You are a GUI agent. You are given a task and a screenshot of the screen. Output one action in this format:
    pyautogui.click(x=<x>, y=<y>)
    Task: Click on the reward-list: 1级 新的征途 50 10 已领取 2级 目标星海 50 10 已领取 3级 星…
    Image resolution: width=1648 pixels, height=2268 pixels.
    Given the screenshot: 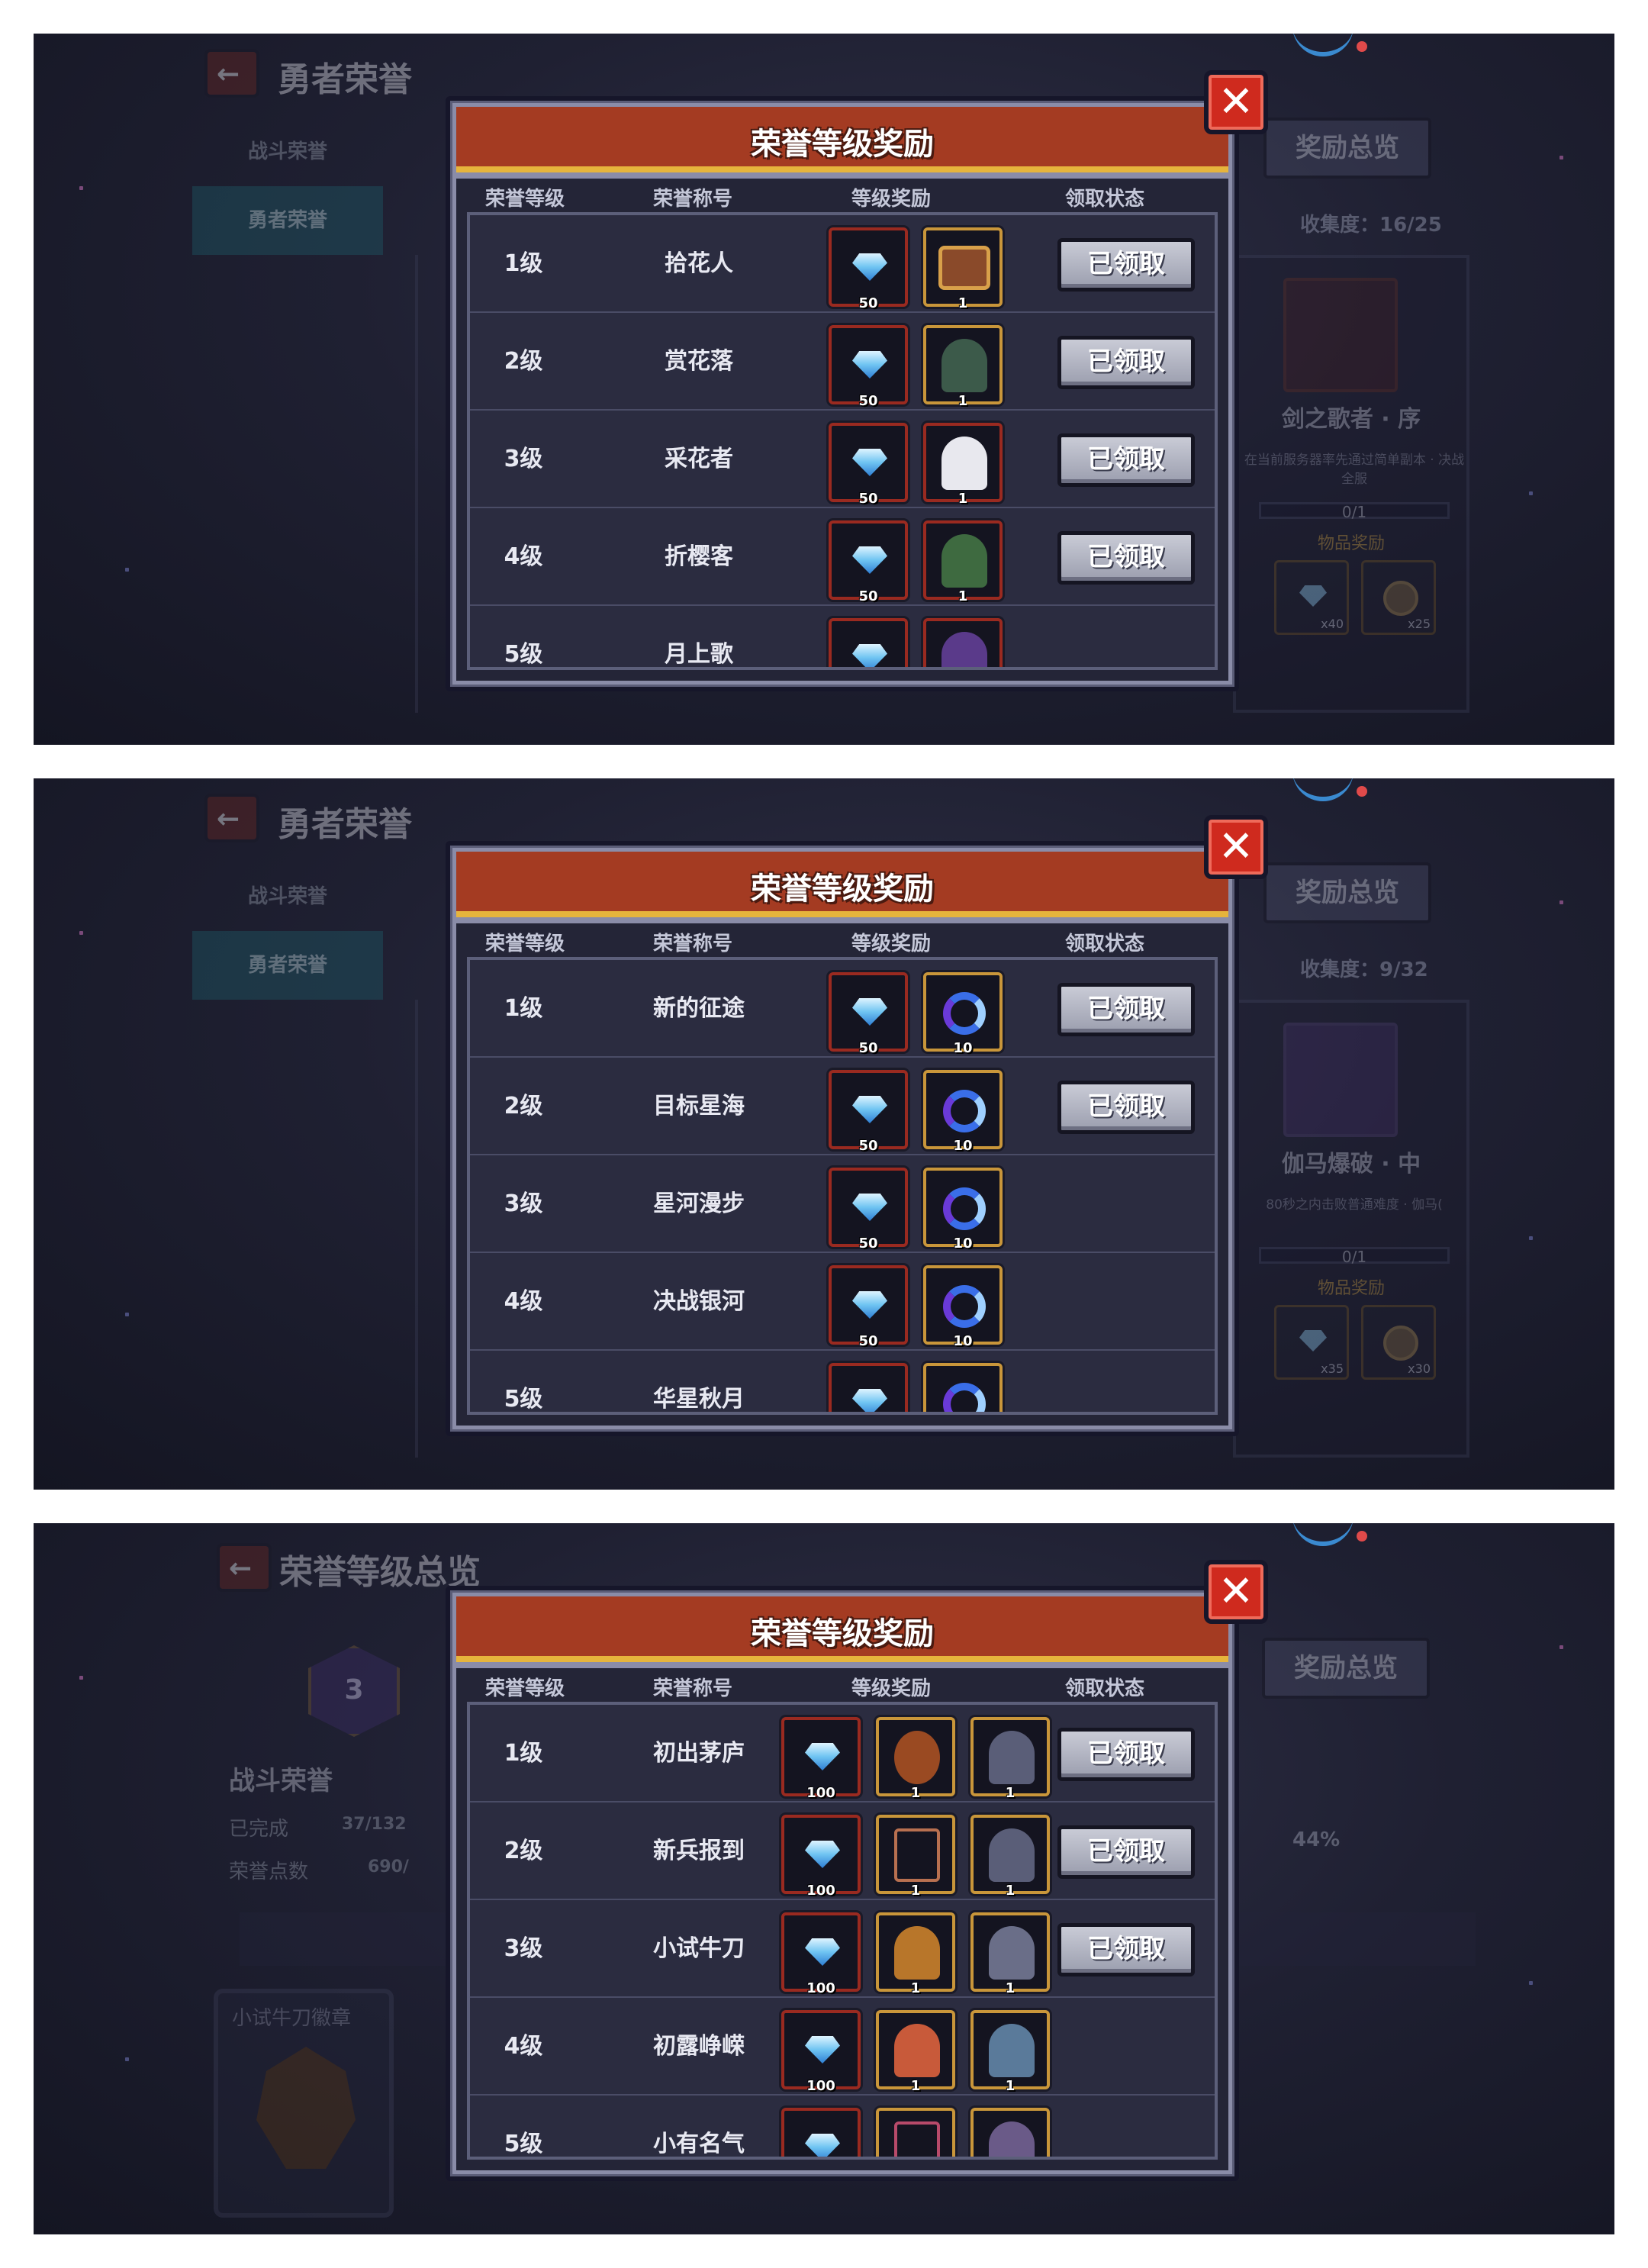 What is the action you would take?
    pyautogui.click(x=843, y=1186)
    